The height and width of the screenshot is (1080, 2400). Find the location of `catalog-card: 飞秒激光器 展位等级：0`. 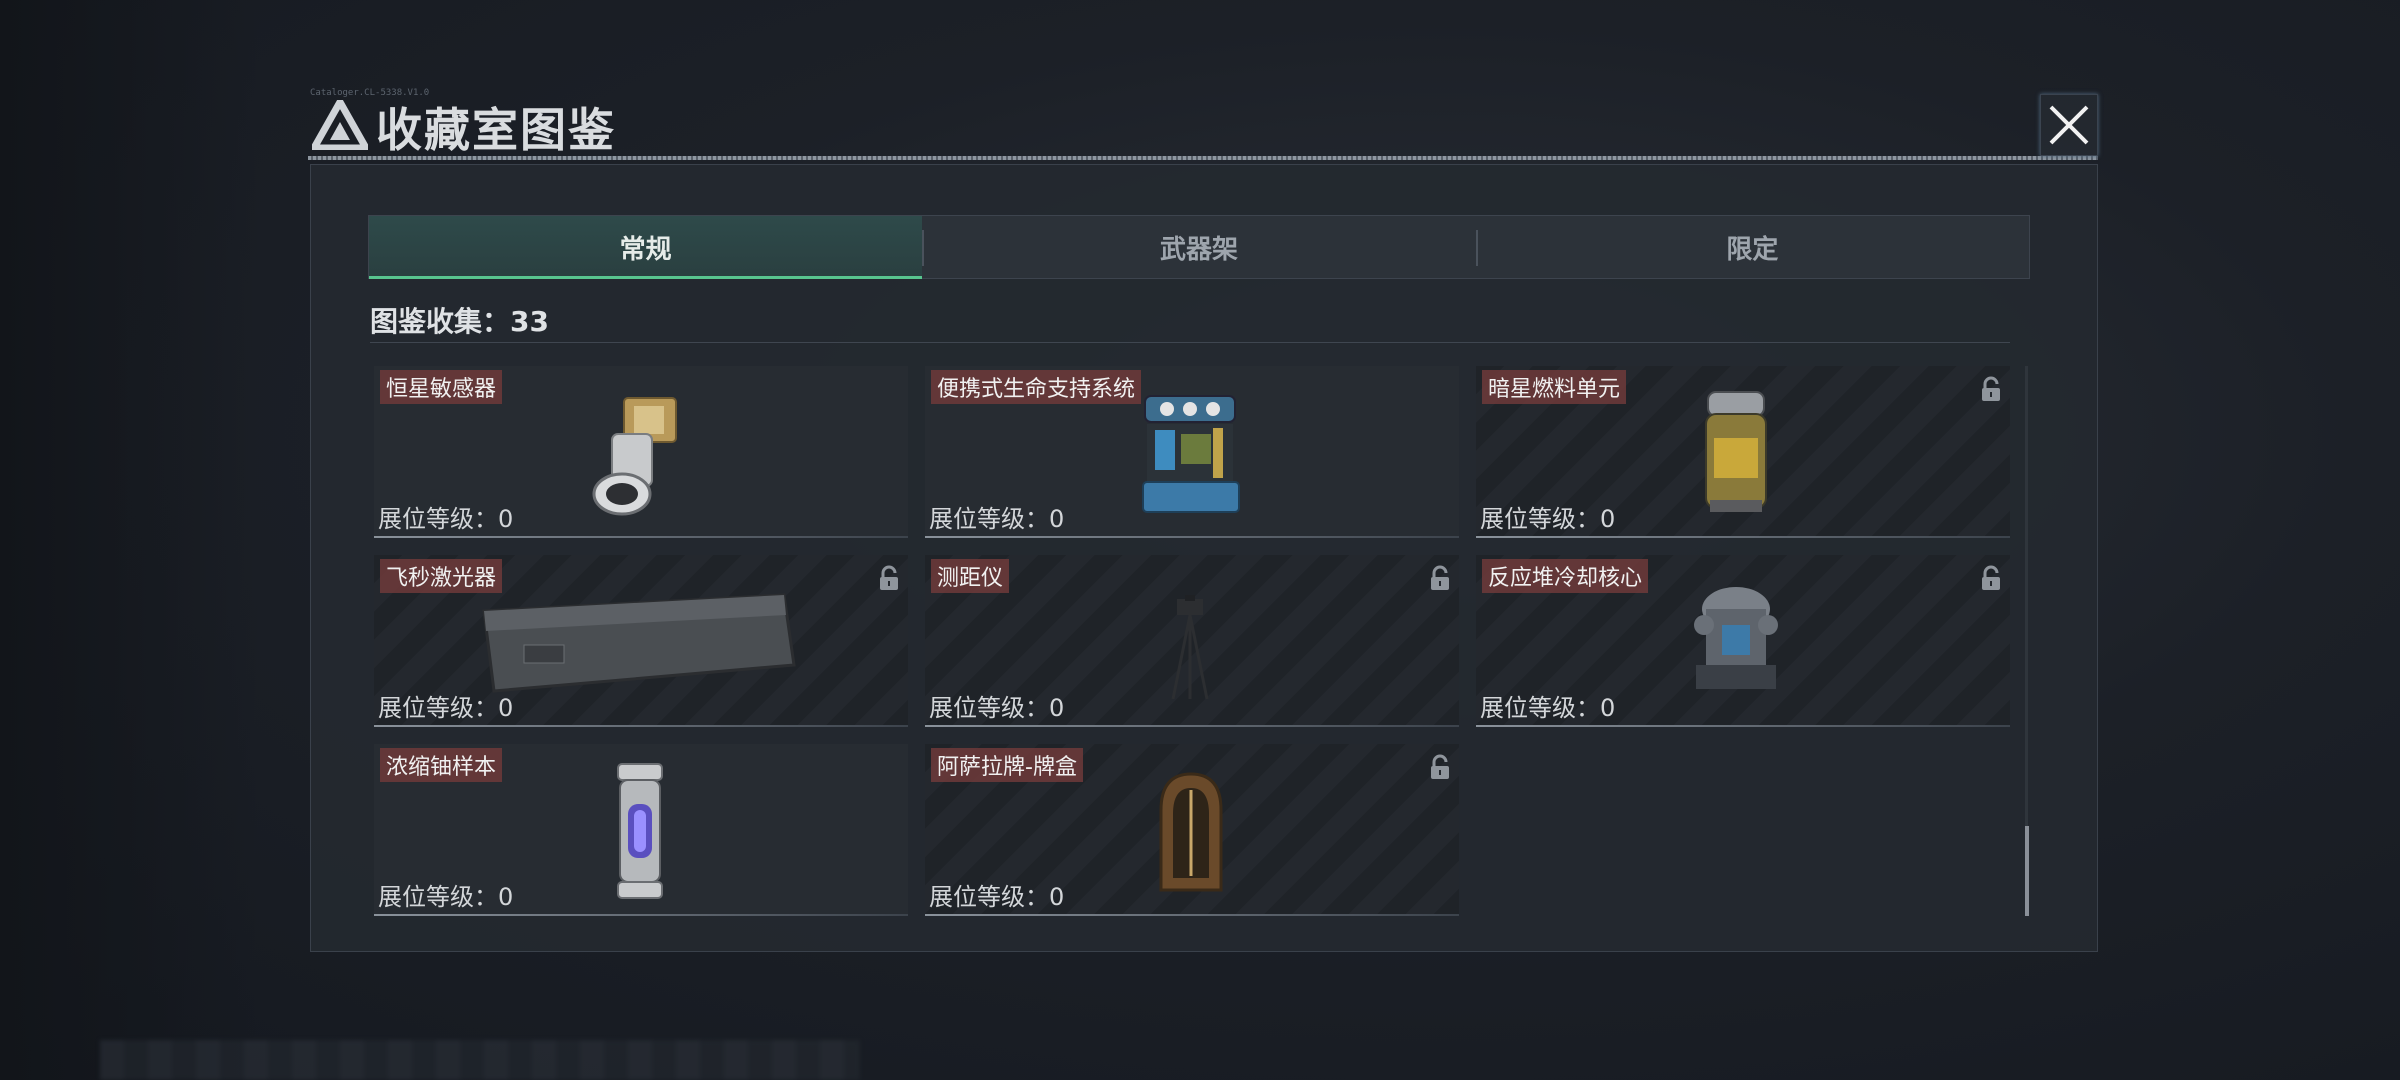

catalog-card: 飞秒激光器 展位等级：0 is located at coordinates (641, 641).